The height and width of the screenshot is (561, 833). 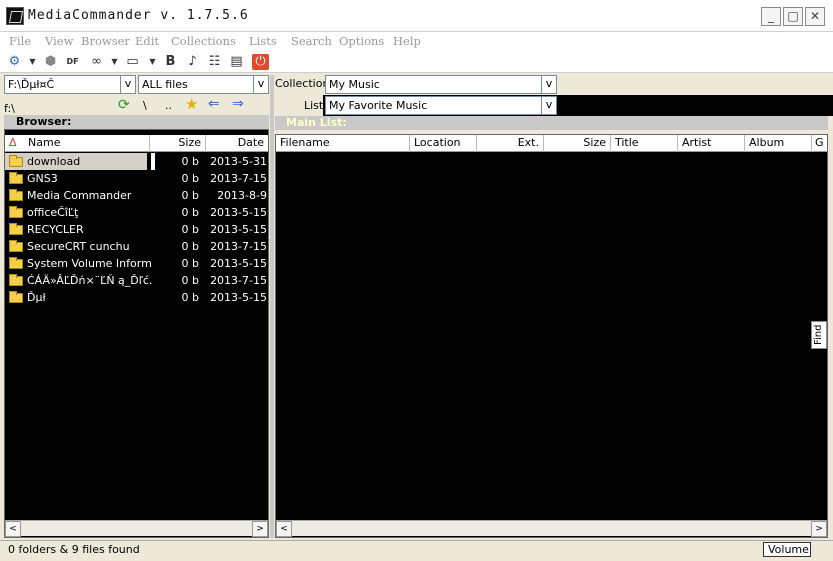 What do you see at coordinates (311, 41) in the screenshot?
I see `menu-search: Search` at bounding box center [311, 41].